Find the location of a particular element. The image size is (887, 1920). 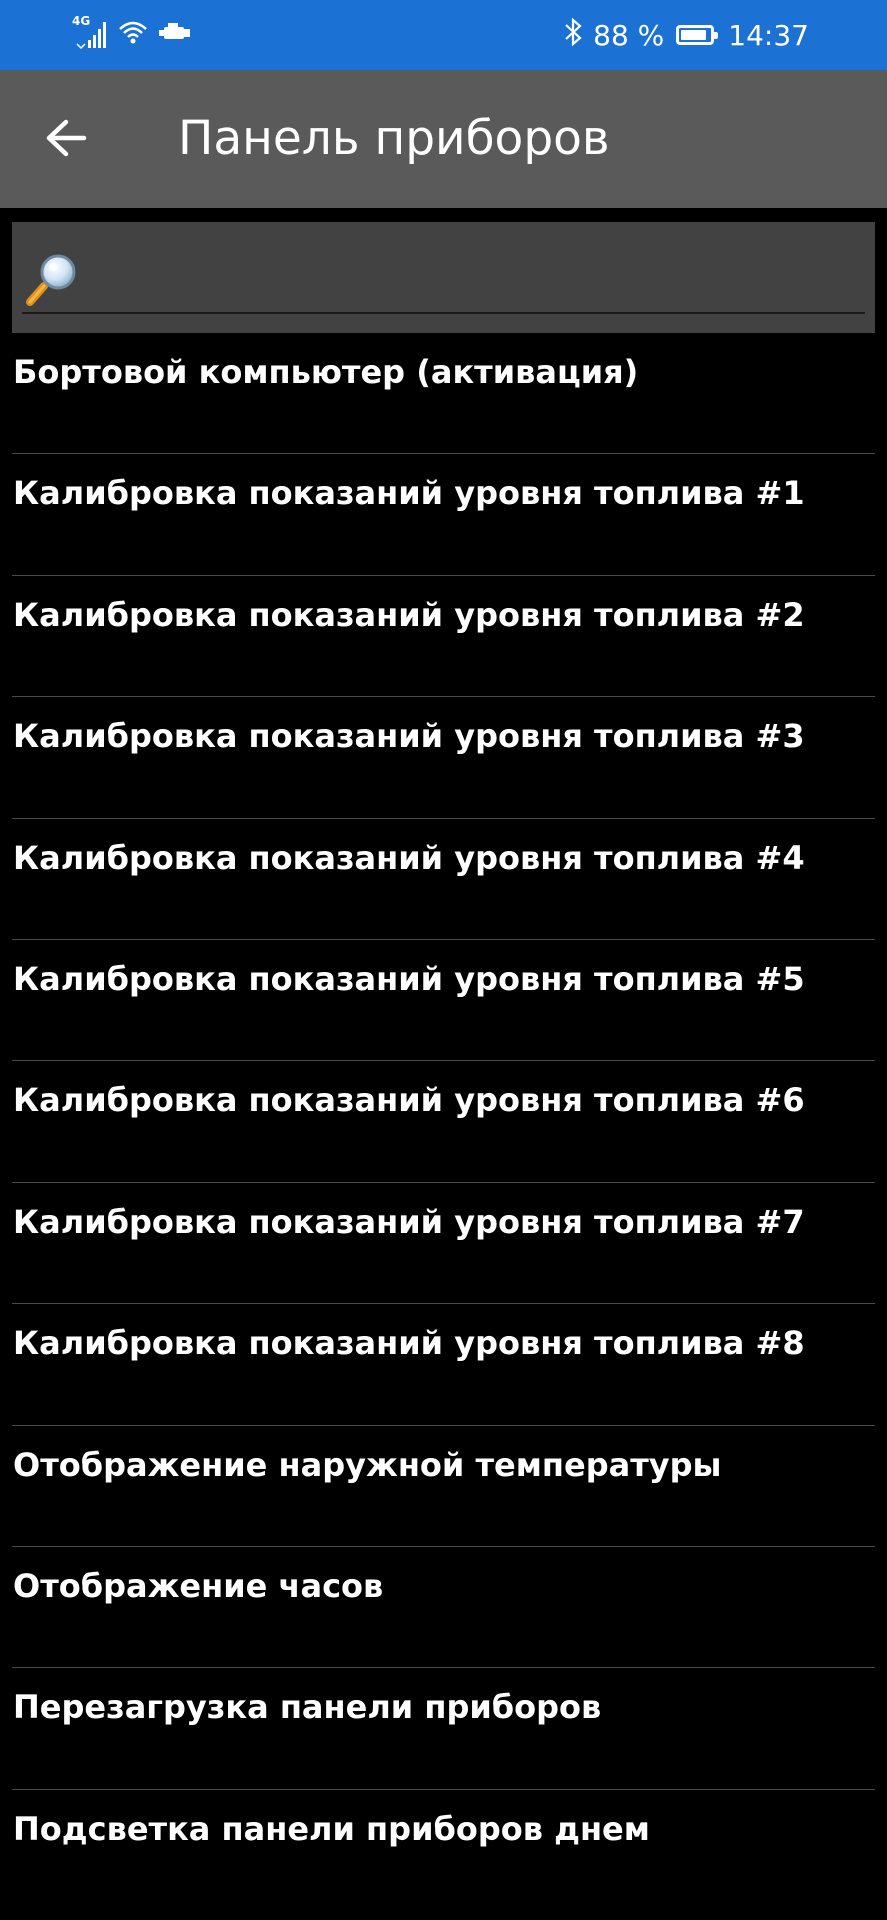

battery-icon is located at coordinates (697, 35).